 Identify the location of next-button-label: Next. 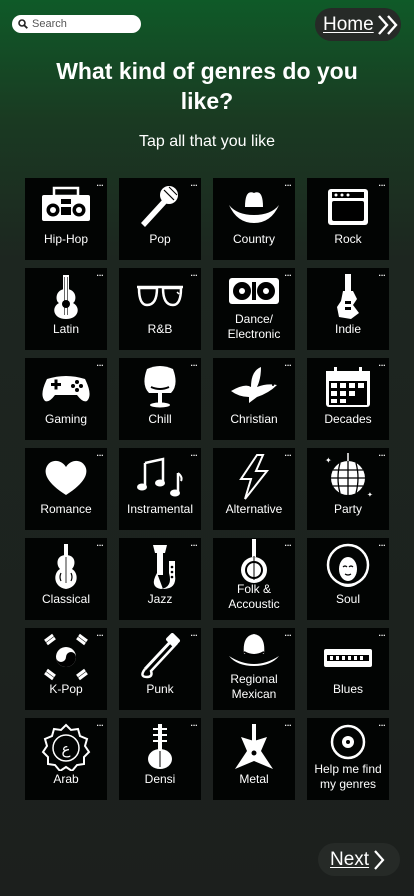
(350, 859).